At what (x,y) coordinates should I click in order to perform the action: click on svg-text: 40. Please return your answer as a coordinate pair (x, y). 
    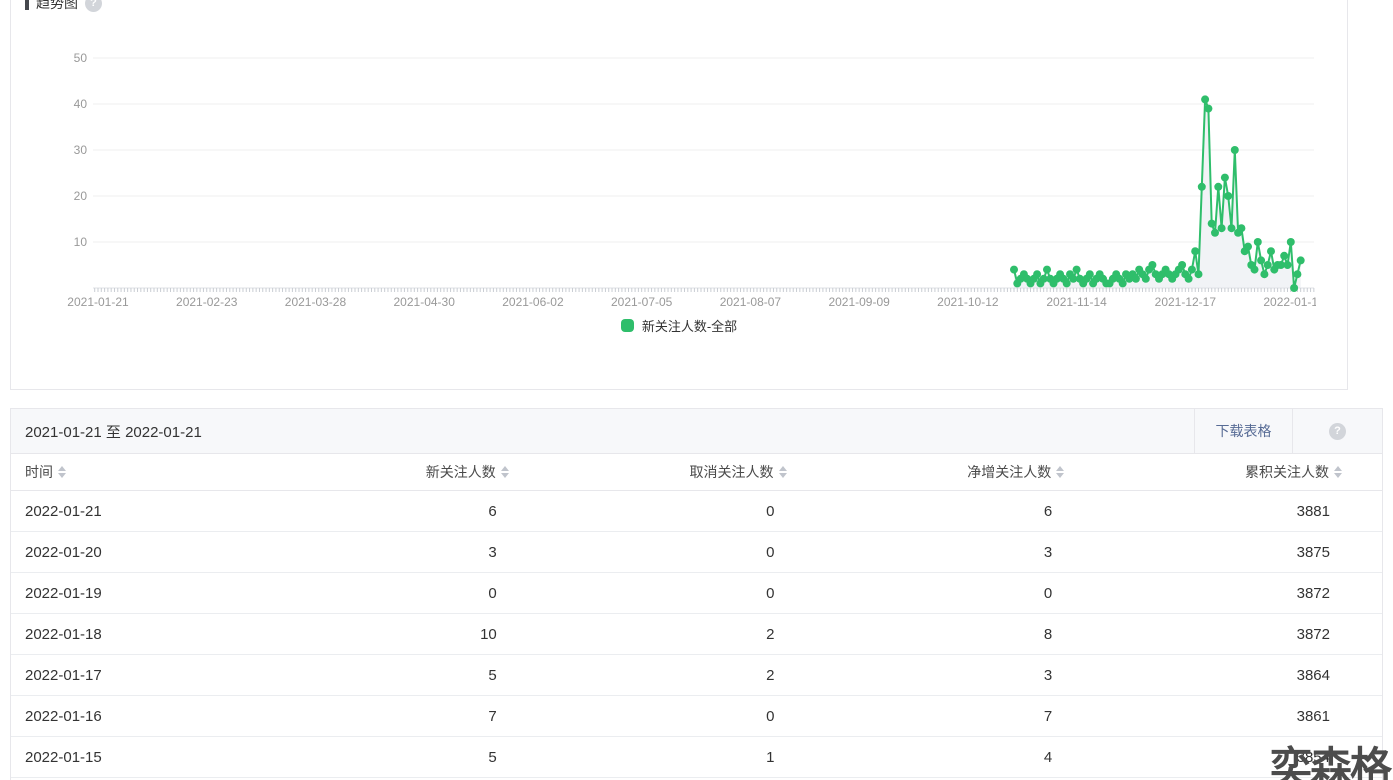
    Looking at the image, I should click on (81, 104).